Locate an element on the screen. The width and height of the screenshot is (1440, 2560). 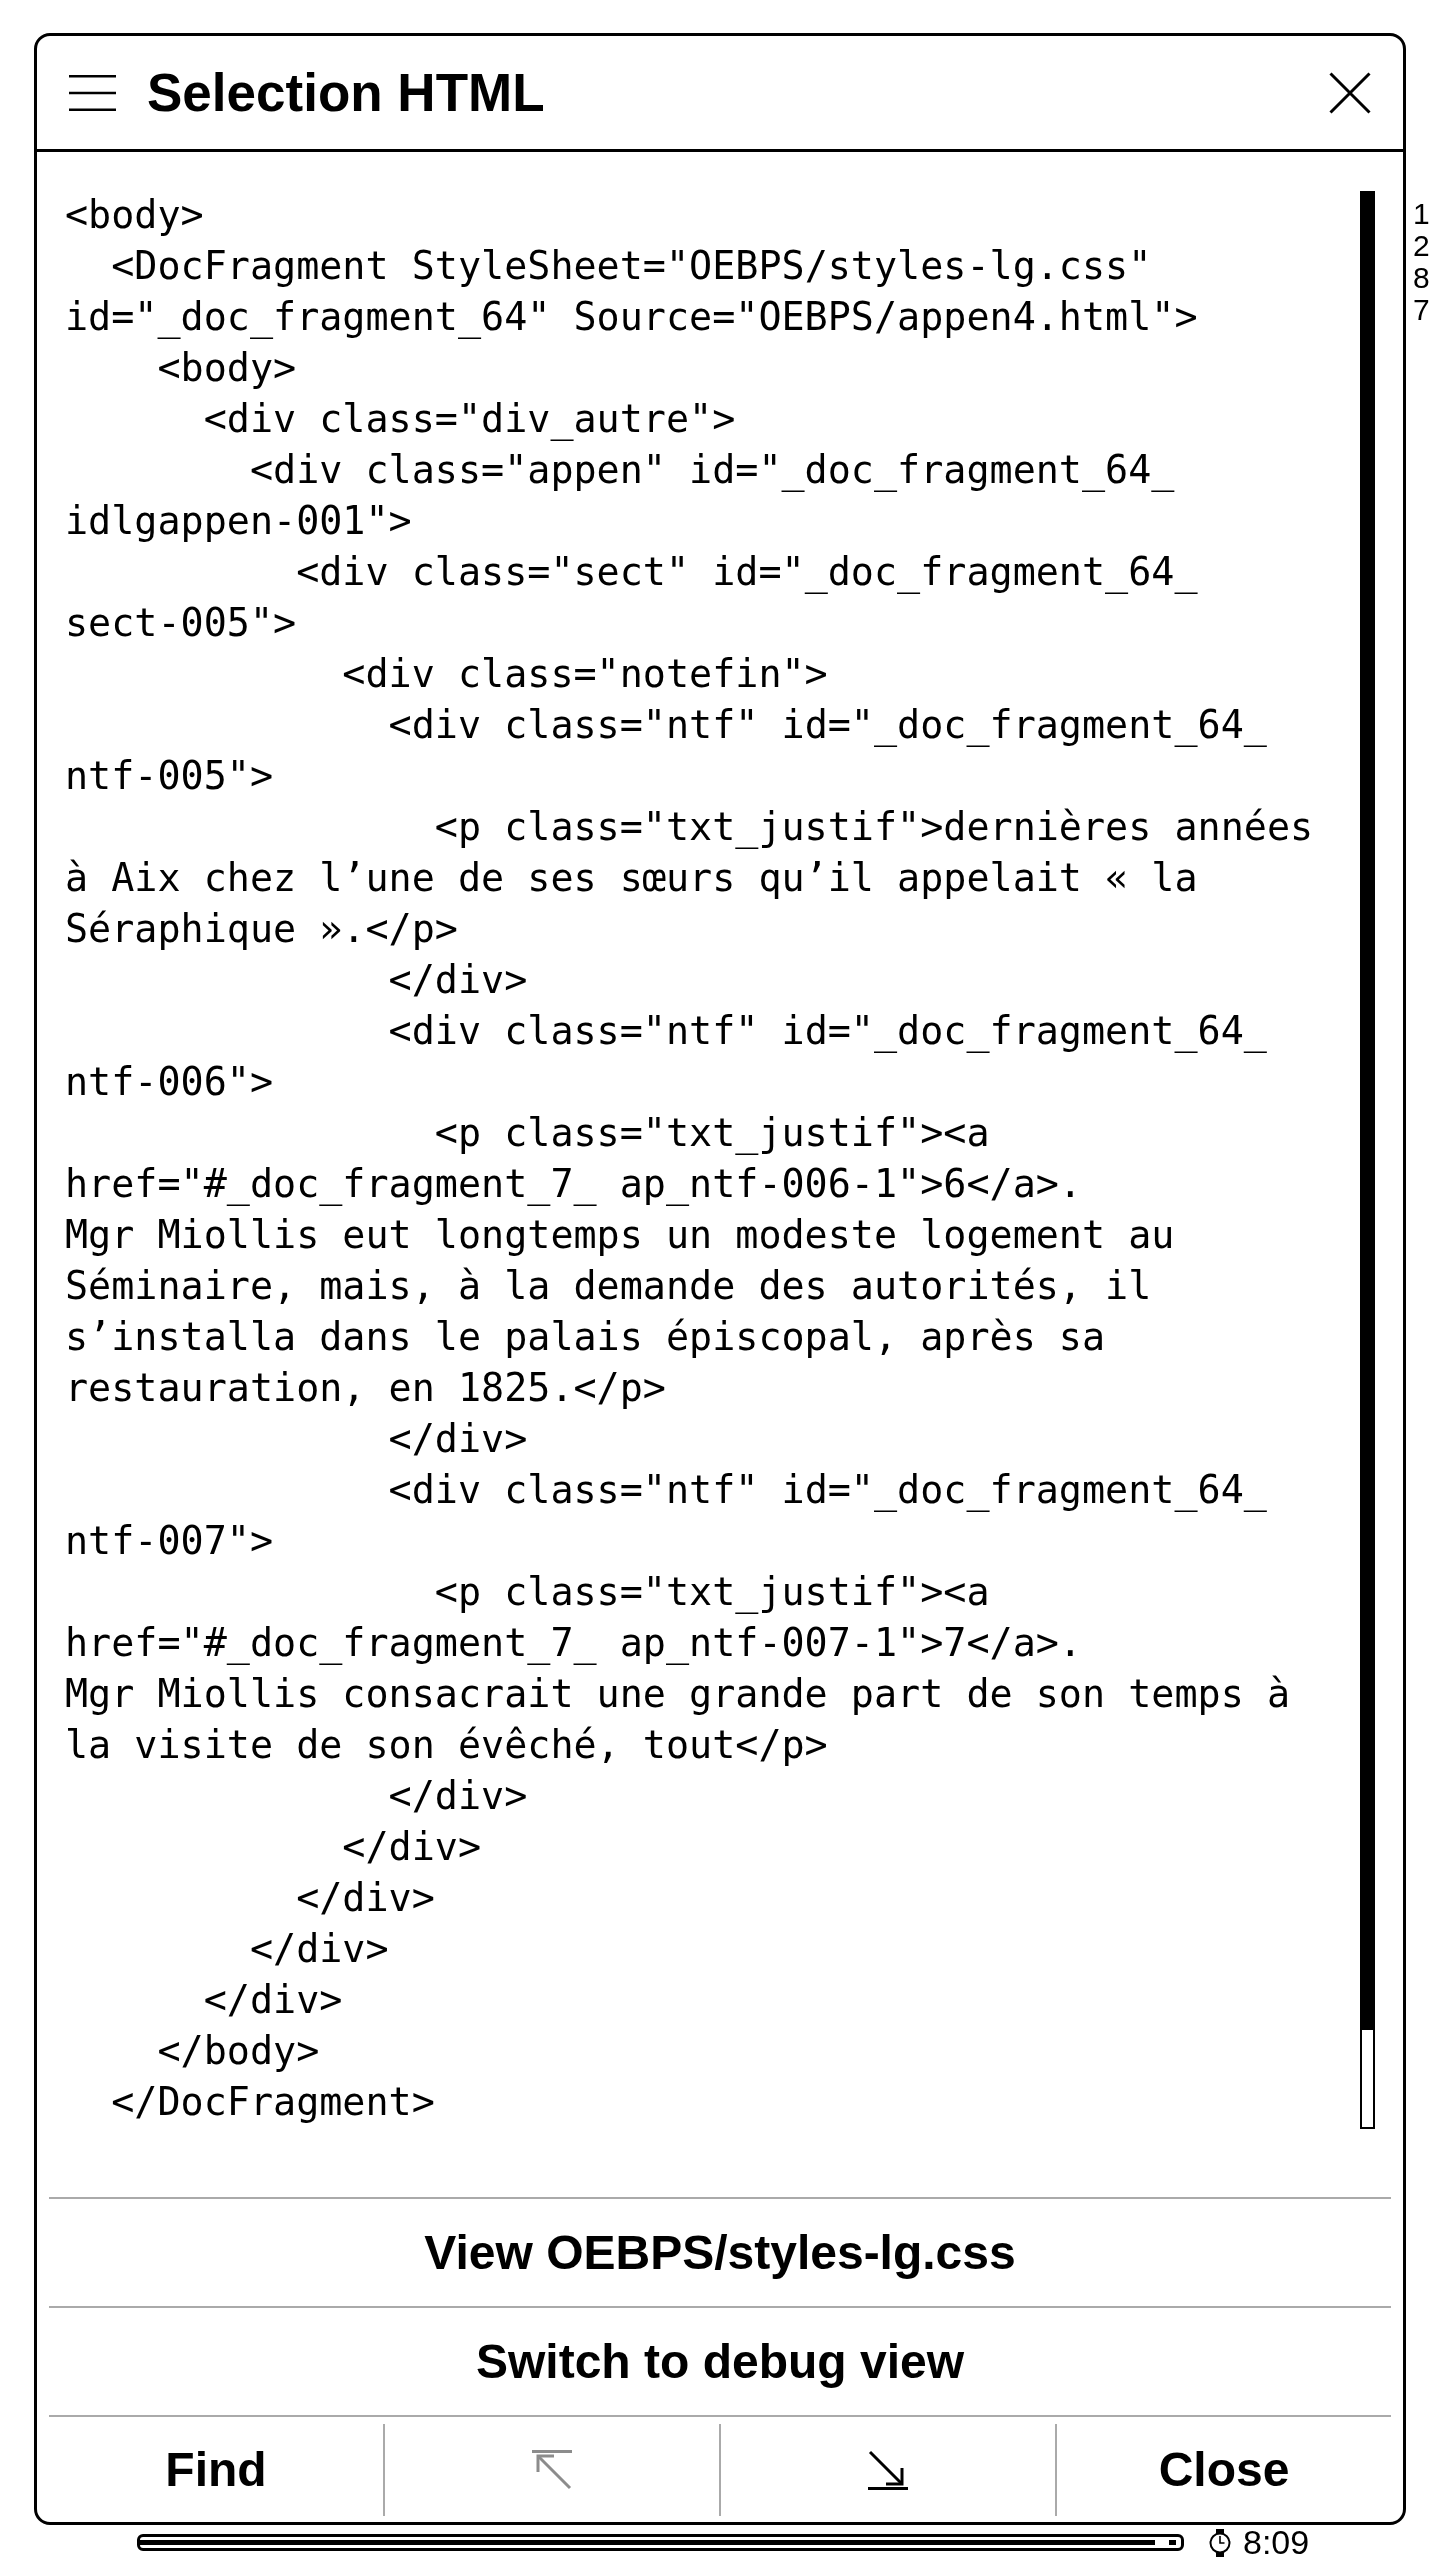
code-line: </body> is located at coordinates (238, 2050).